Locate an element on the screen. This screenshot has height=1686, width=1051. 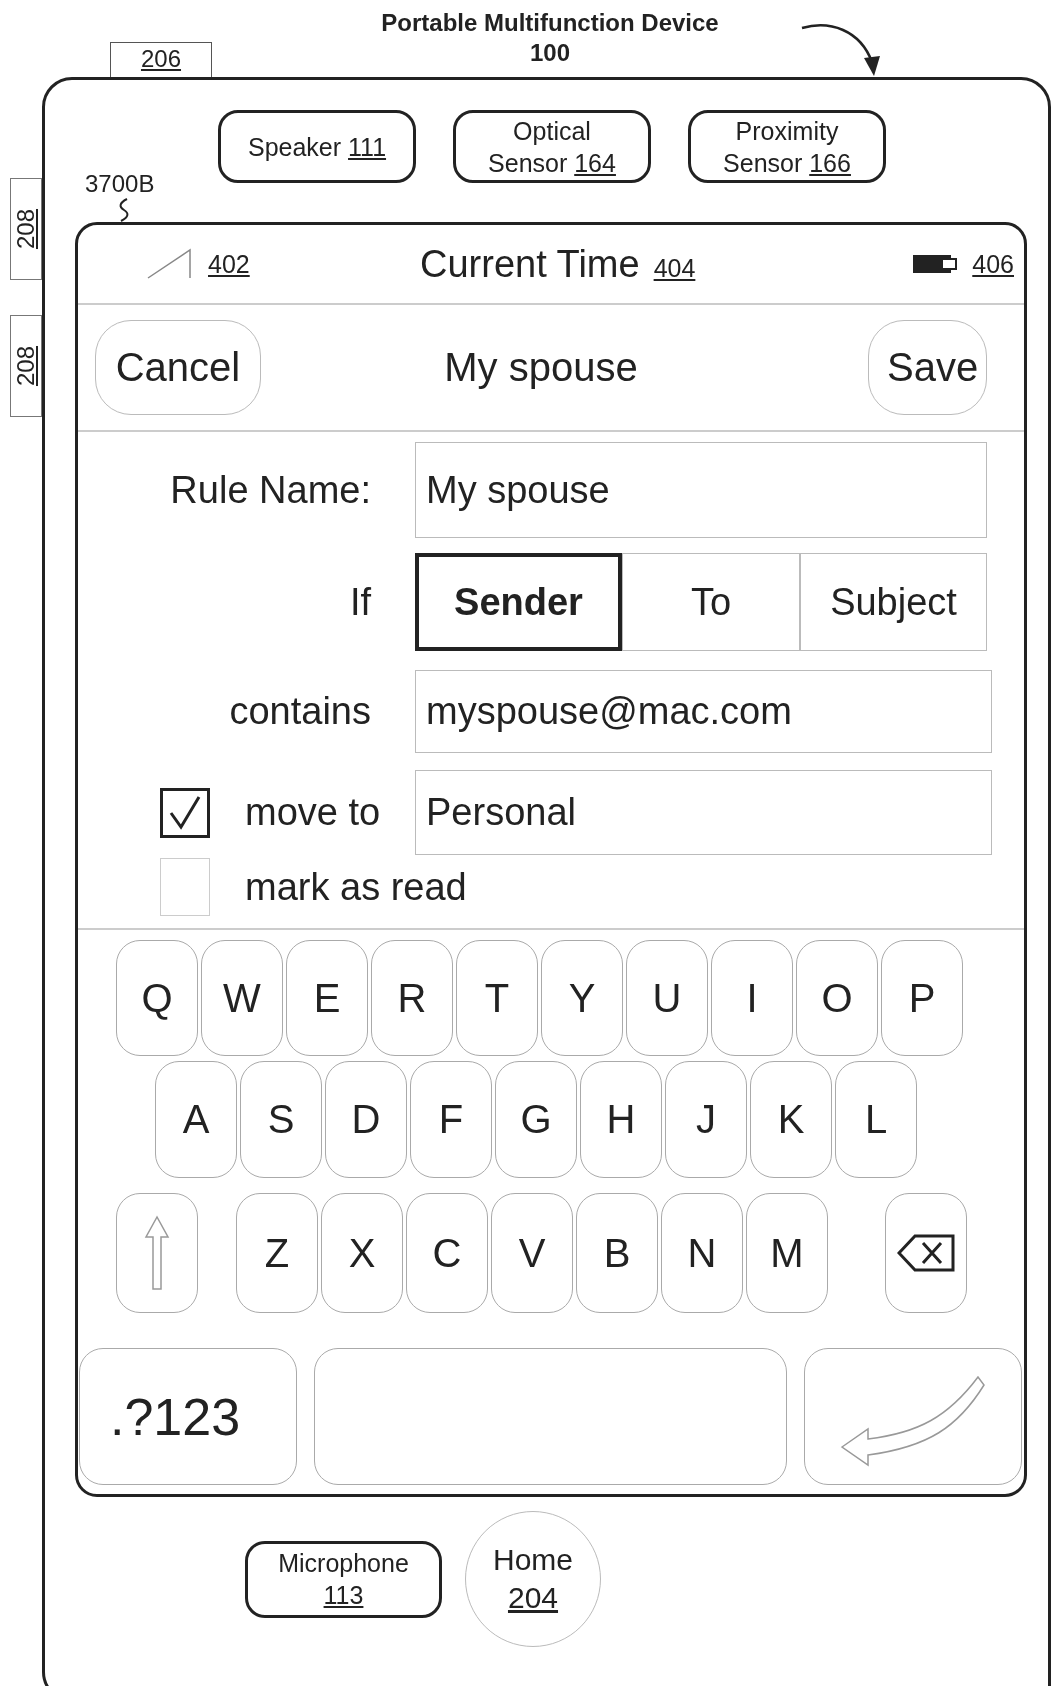
checkbox is located at coordinates (185, 812).